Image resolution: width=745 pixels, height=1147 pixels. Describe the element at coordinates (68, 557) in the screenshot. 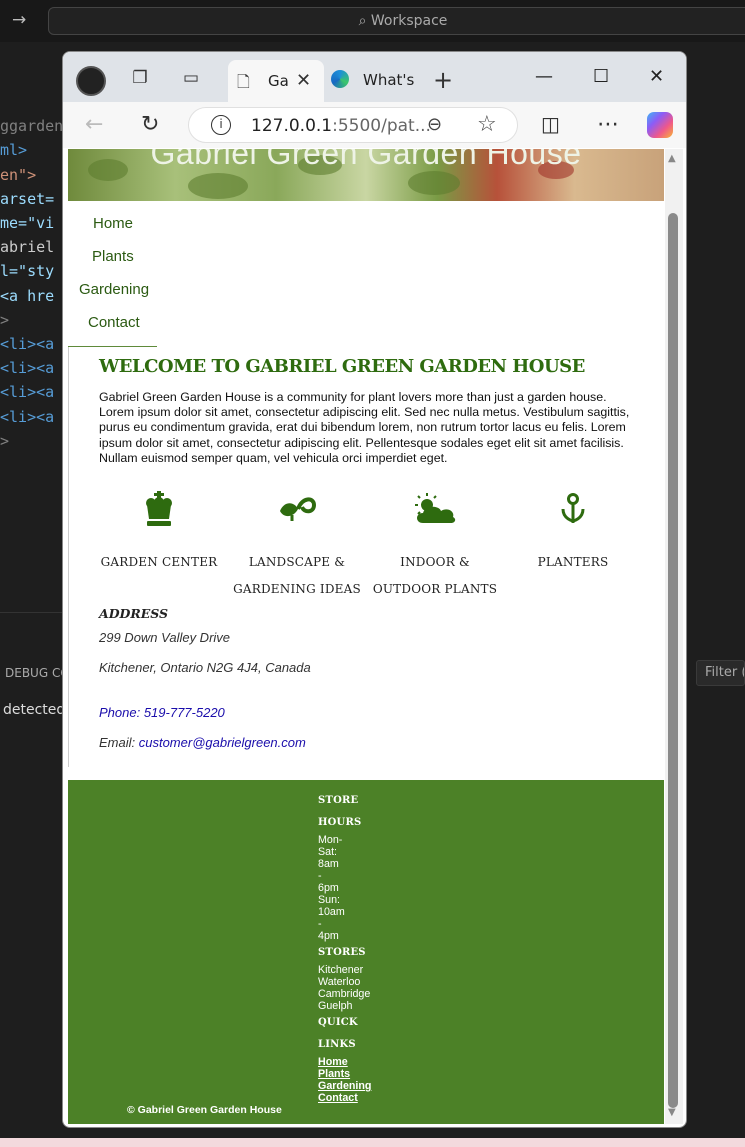

I see `content-border` at that location.